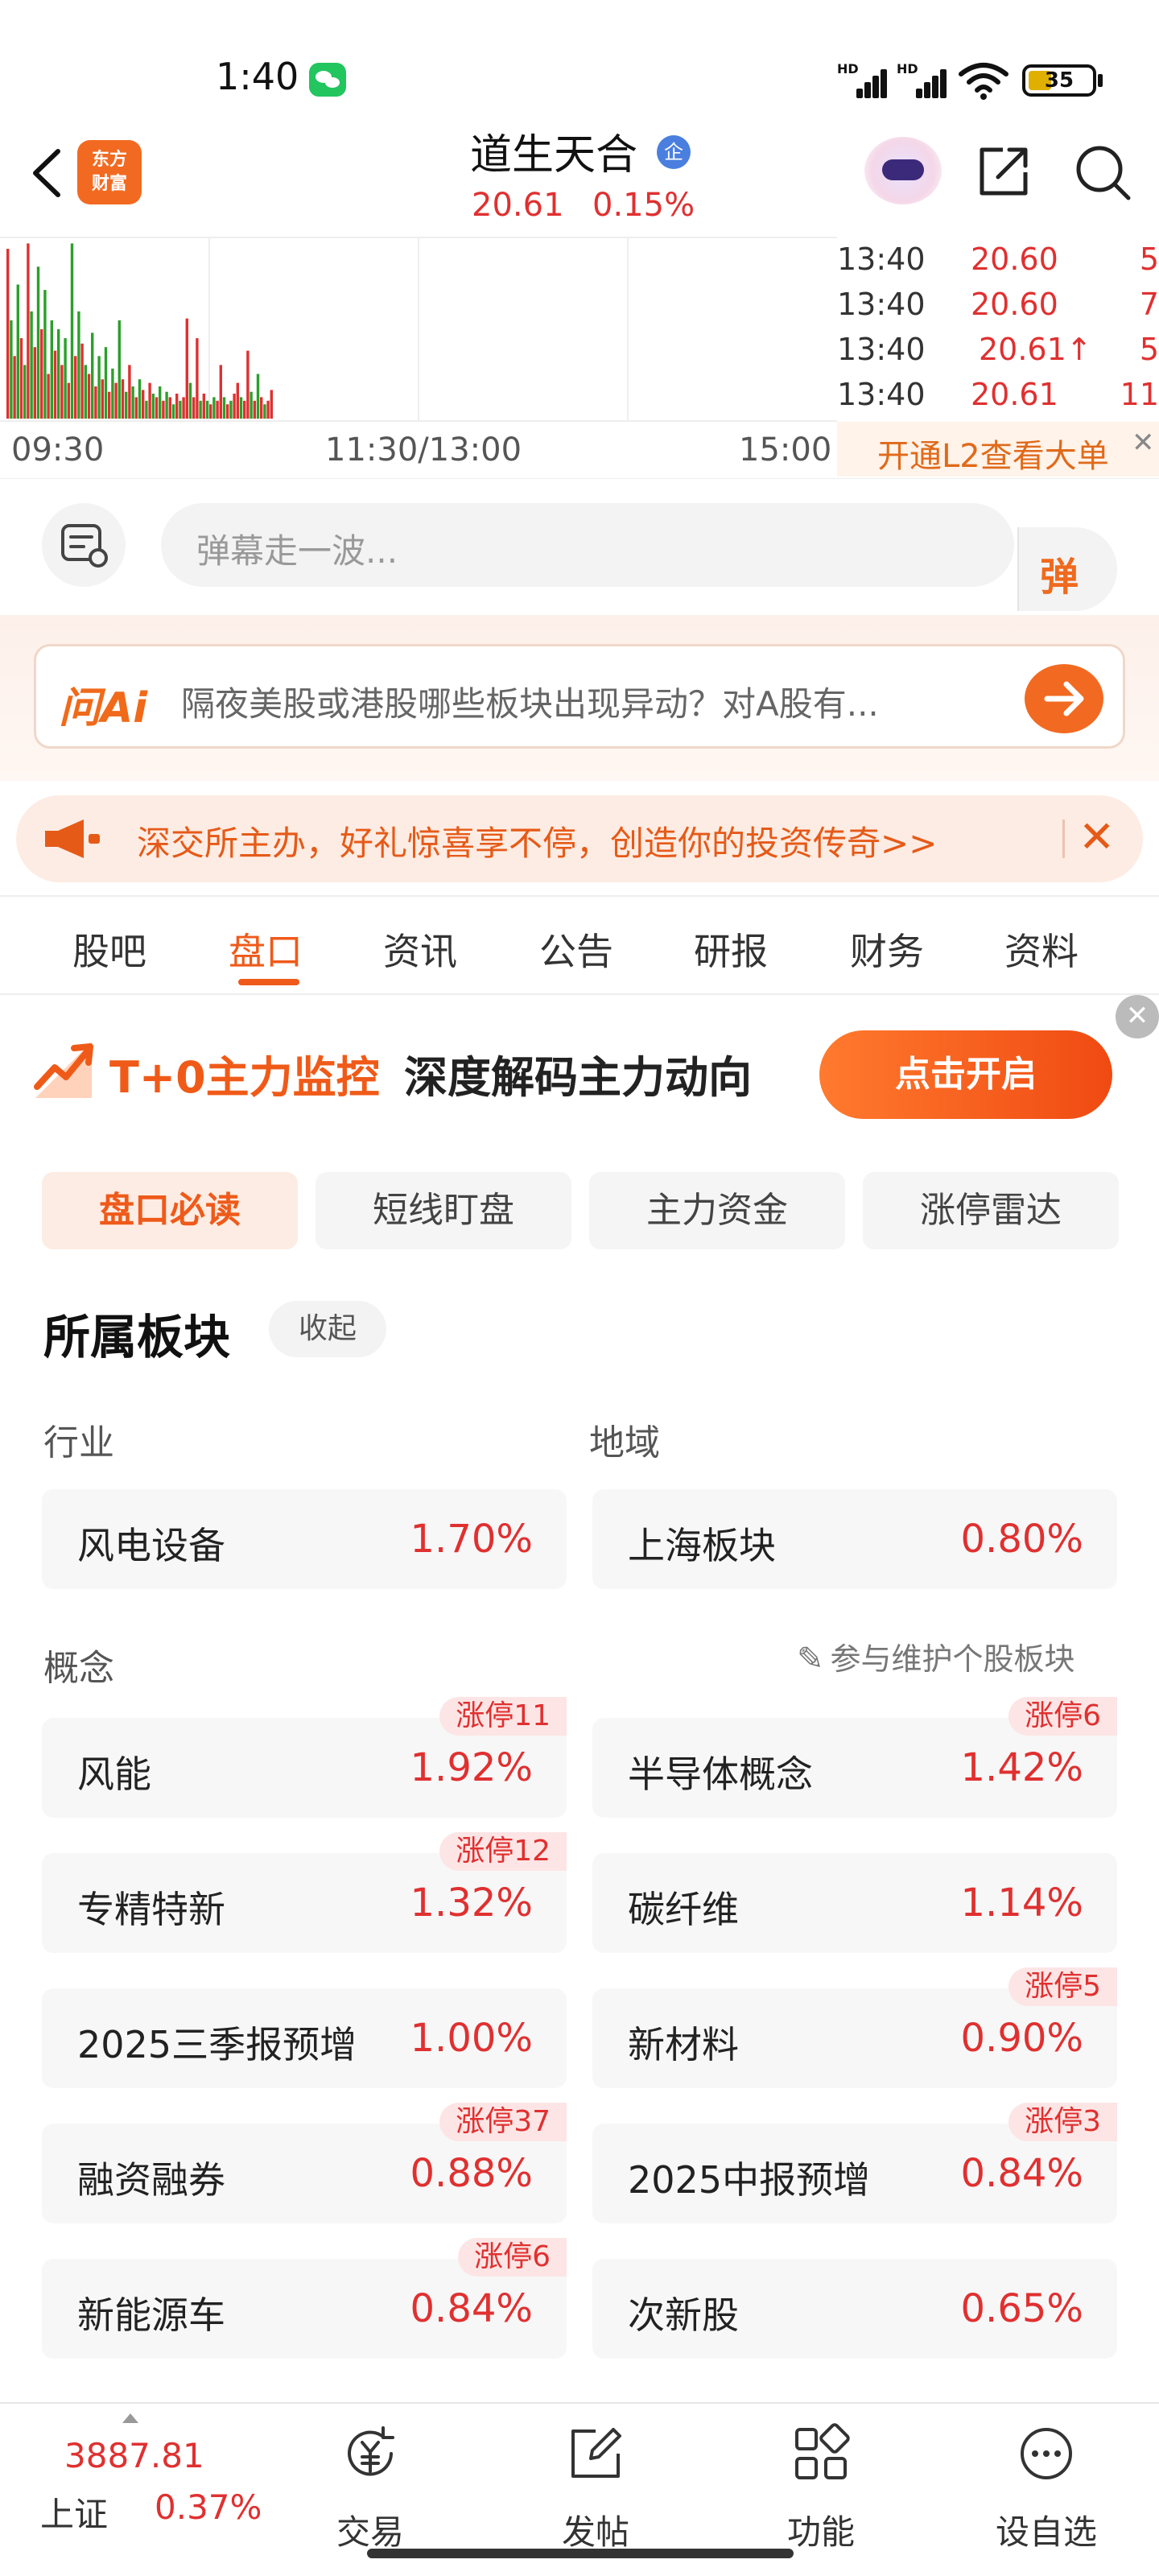 Image resolution: width=1159 pixels, height=2576 pixels. I want to click on tab-announcements: 公告, so click(576, 949).